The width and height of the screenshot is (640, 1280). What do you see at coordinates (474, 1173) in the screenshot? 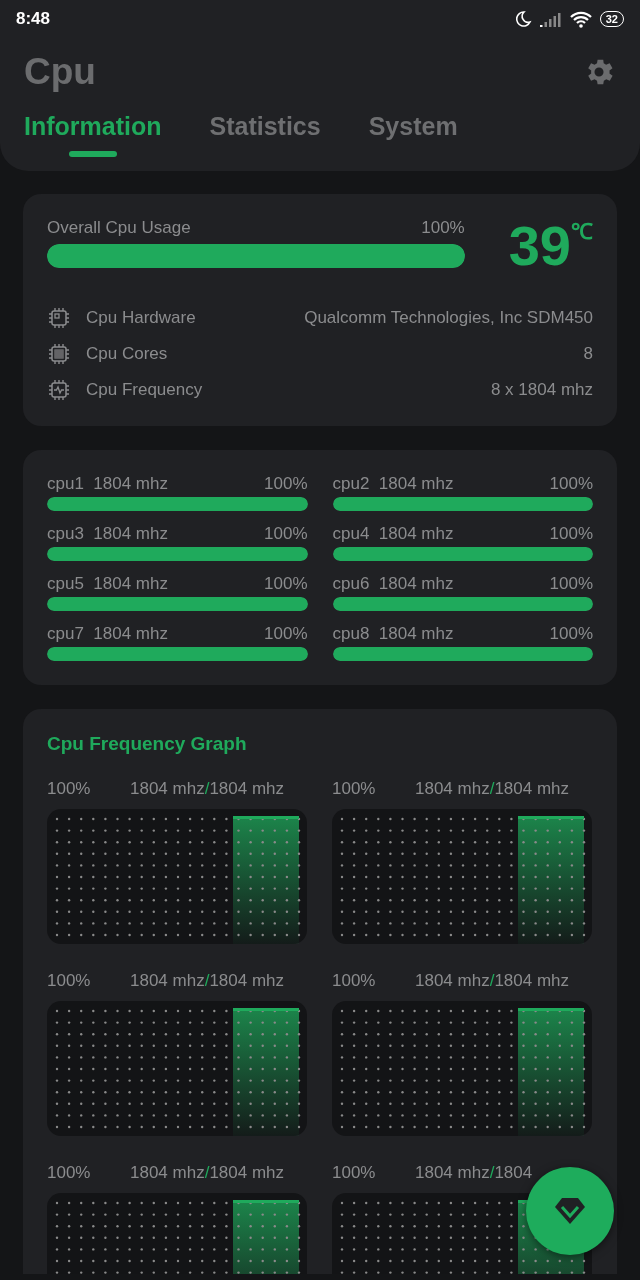
I see `graph-frequency: 1804 mhz/1804` at bounding box center [474, 1173].